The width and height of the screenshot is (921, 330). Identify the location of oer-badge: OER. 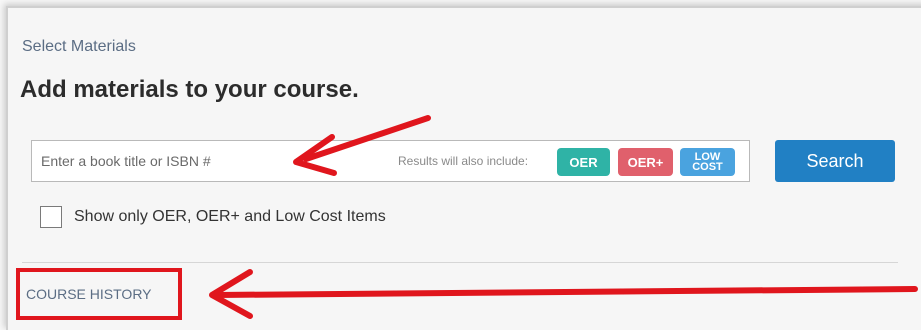
(583, 162).